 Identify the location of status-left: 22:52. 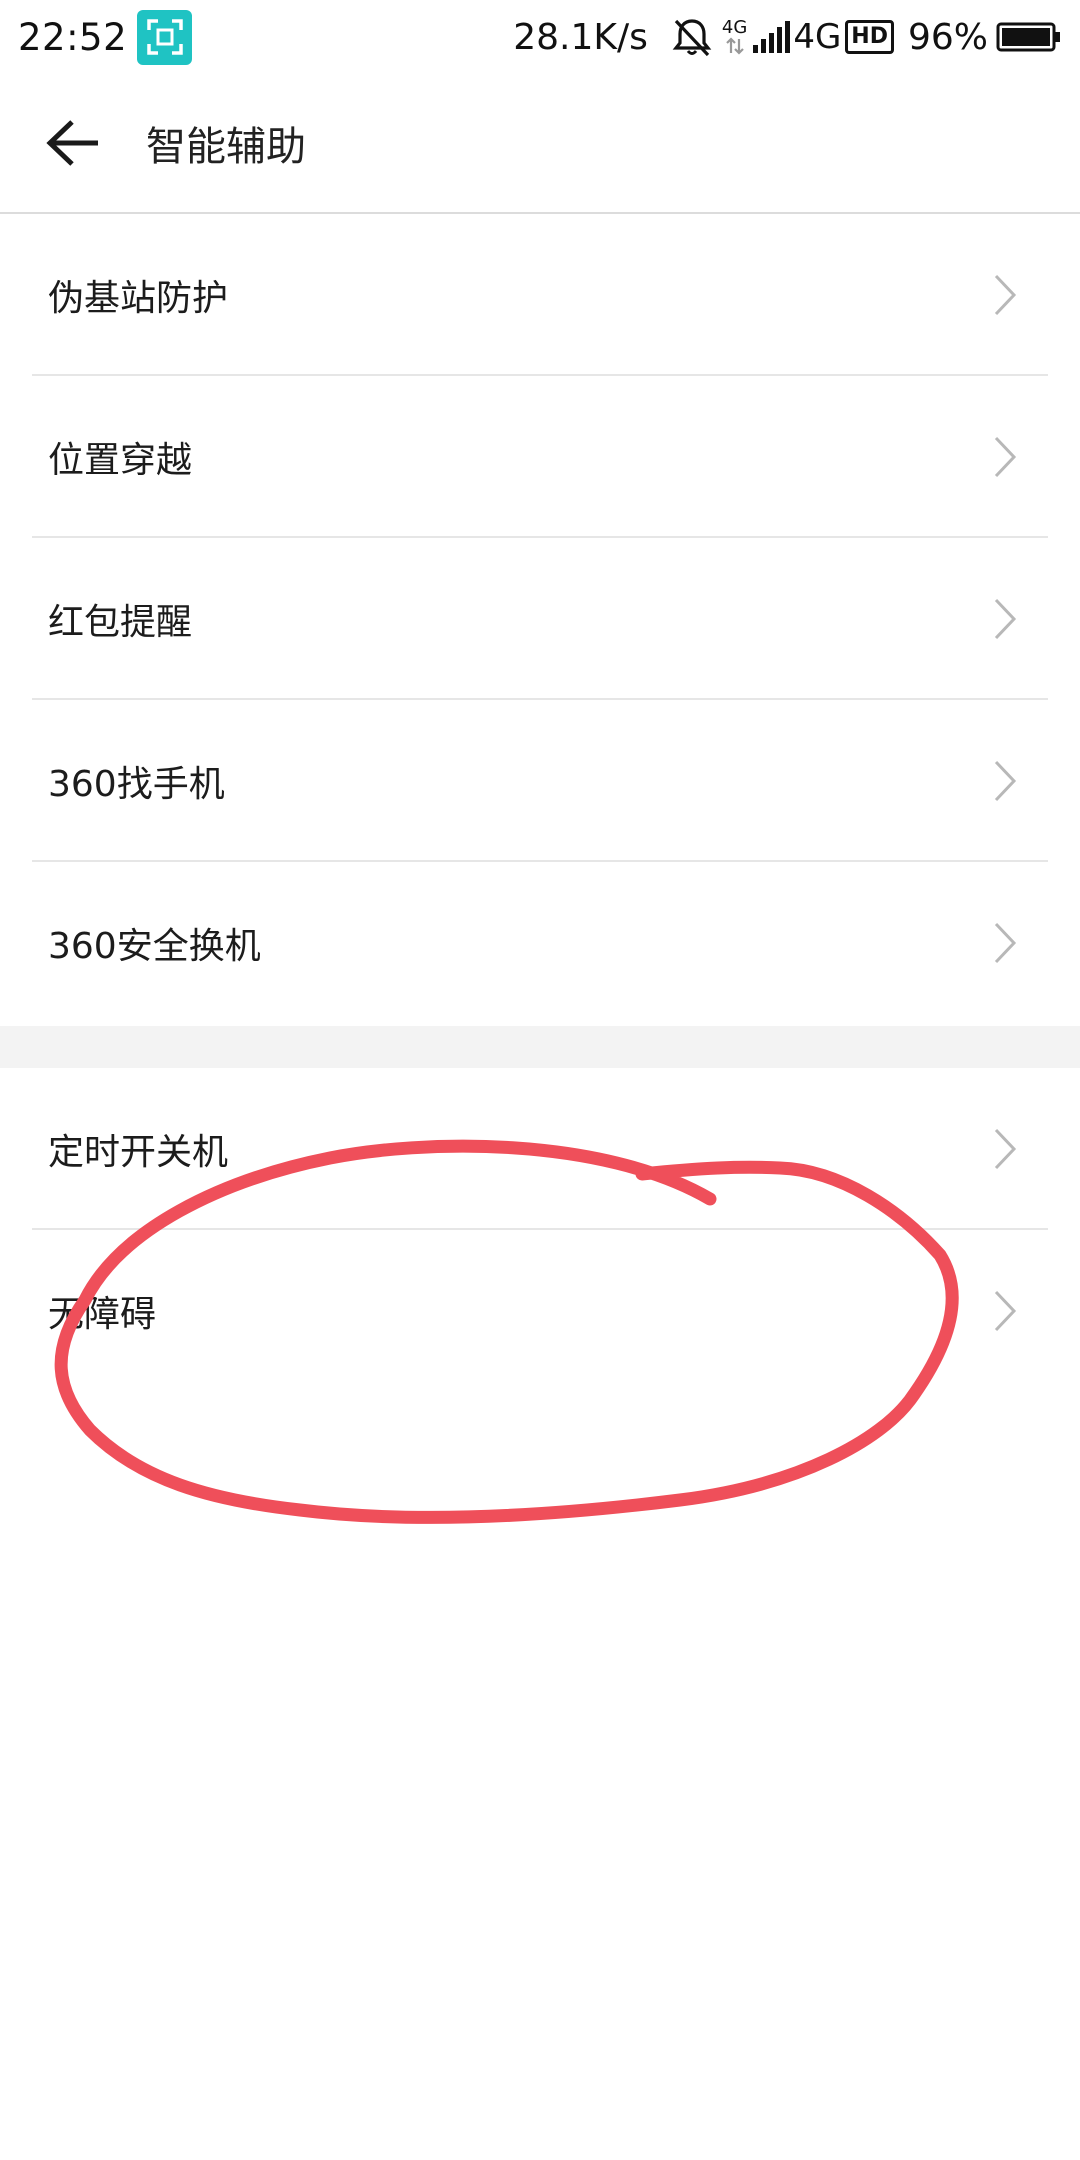
(105, 37).